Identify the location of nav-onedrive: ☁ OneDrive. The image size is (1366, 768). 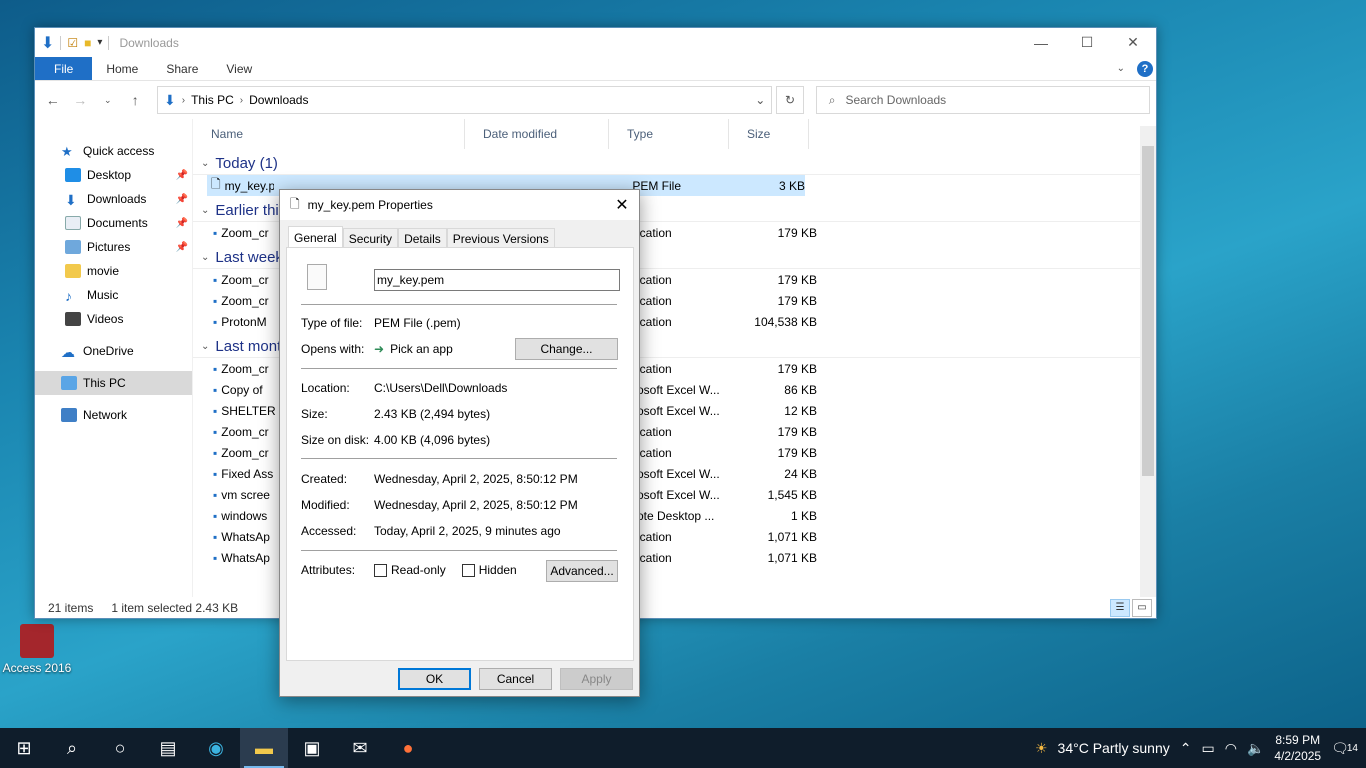
(113, 351).